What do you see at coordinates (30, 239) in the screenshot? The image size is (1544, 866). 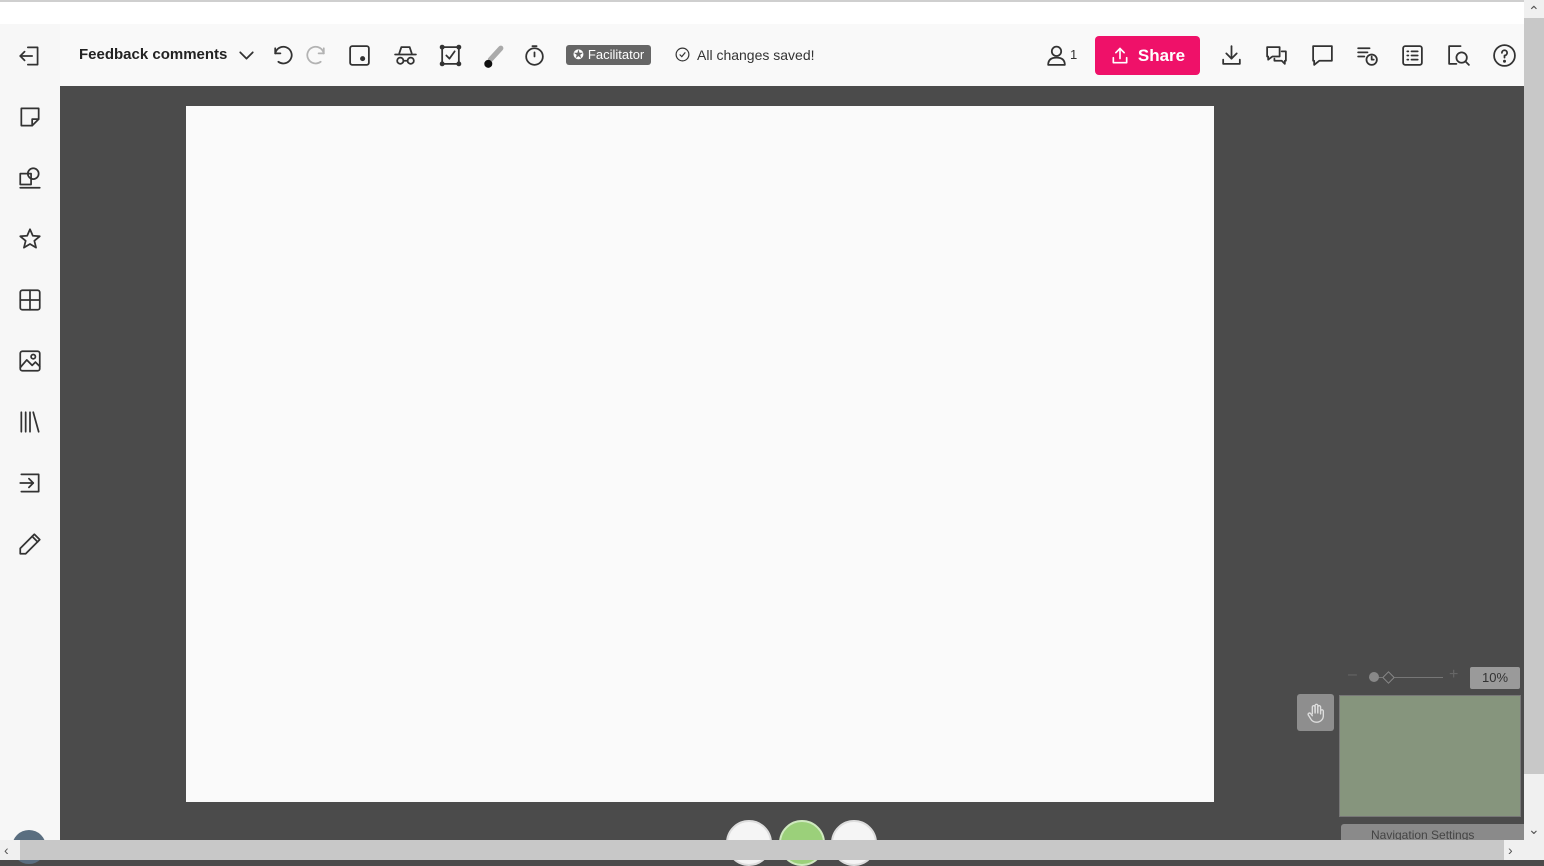 I see `star-icon` at bounding box center [30, 239].